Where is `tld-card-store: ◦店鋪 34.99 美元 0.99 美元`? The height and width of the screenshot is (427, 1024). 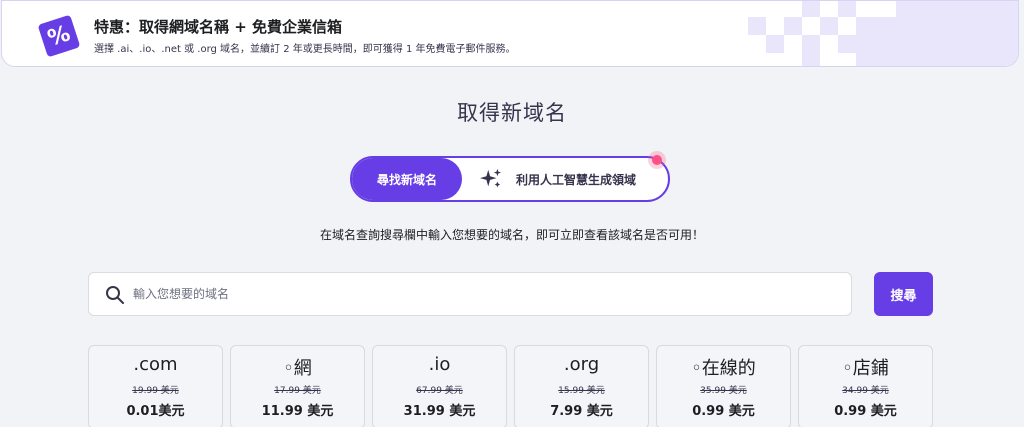
tld-card-store: ◦店鋪 34.99 美元 0.99 美元 is located at coordinates (865, 386).